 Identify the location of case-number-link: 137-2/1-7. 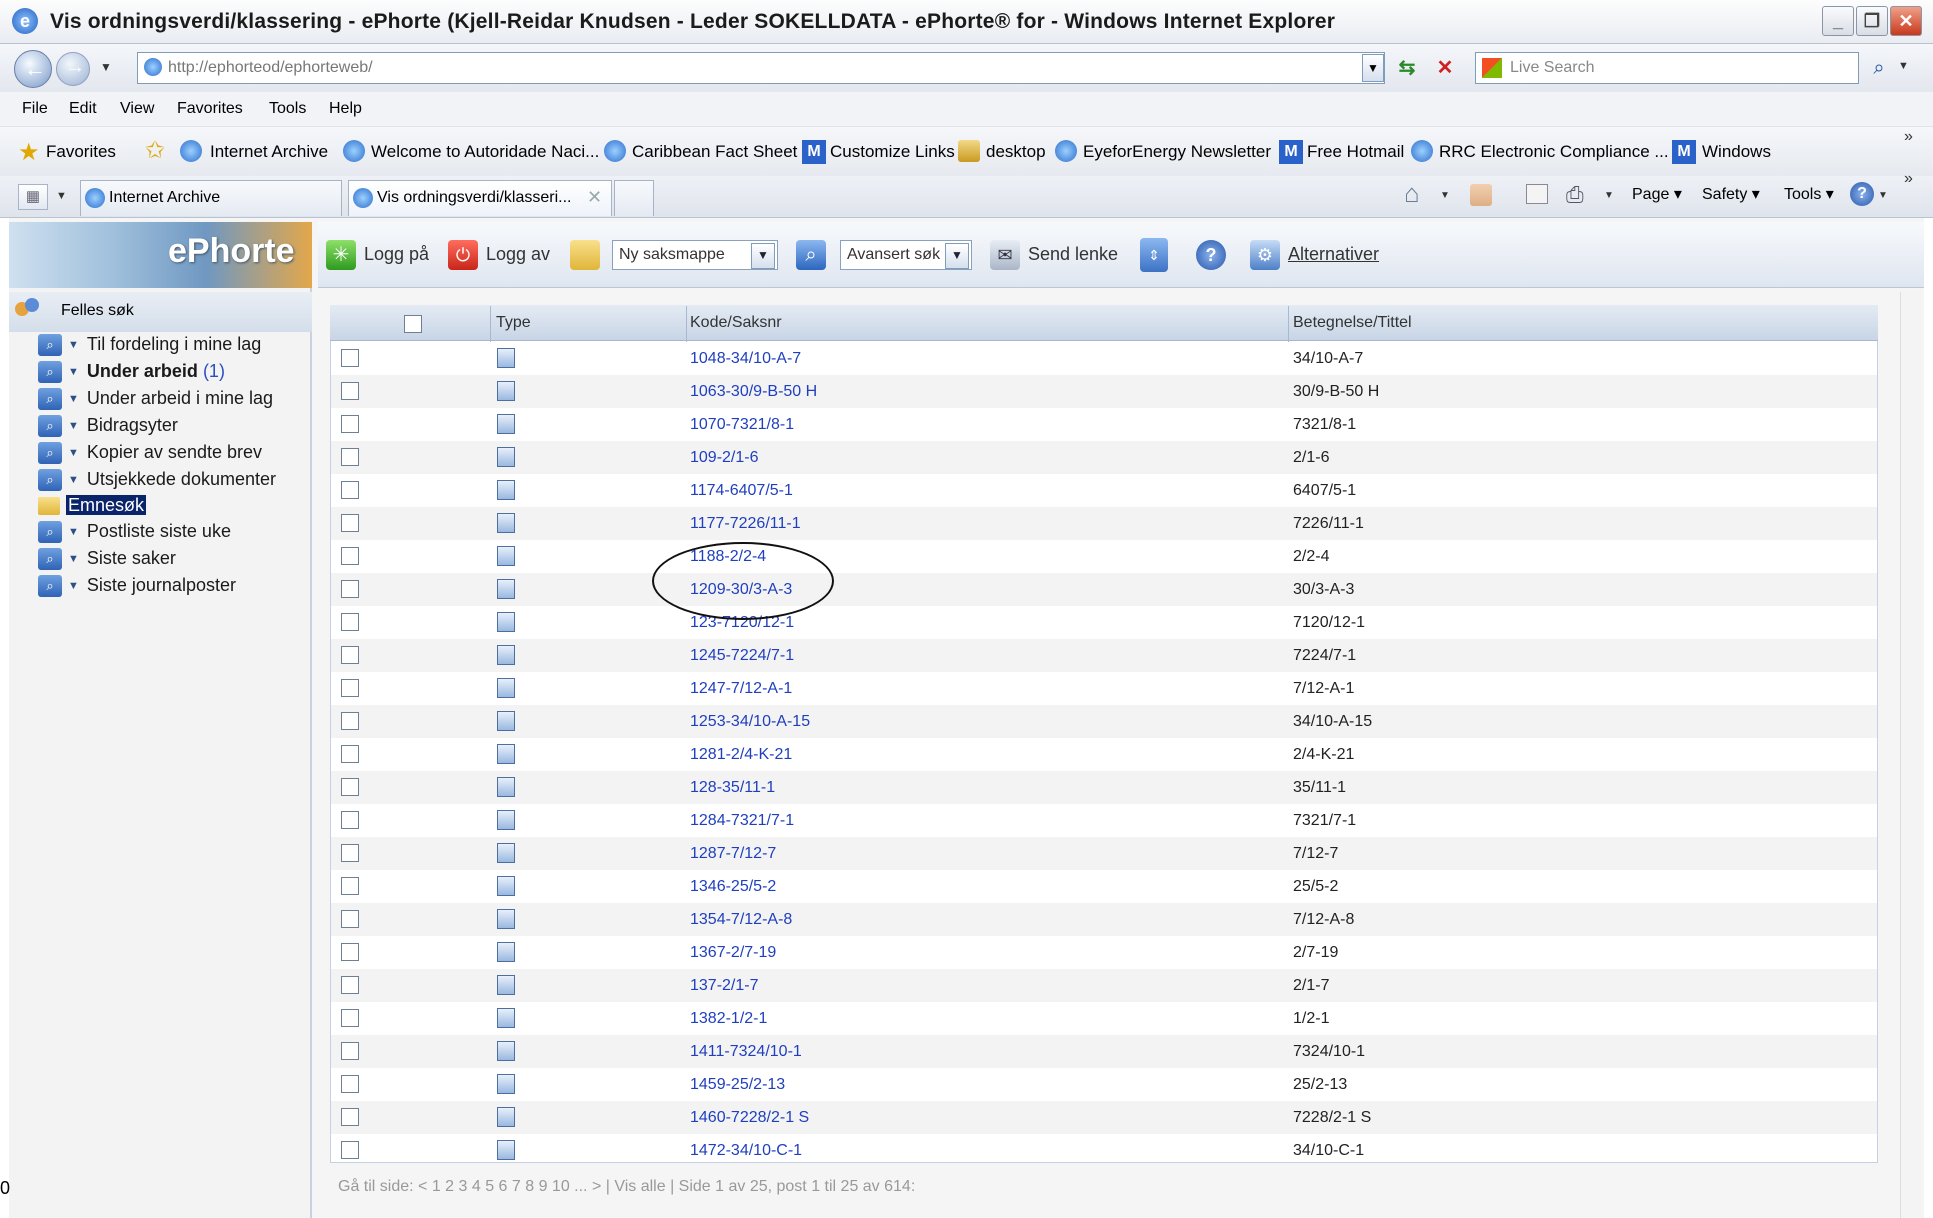
(724, 986).